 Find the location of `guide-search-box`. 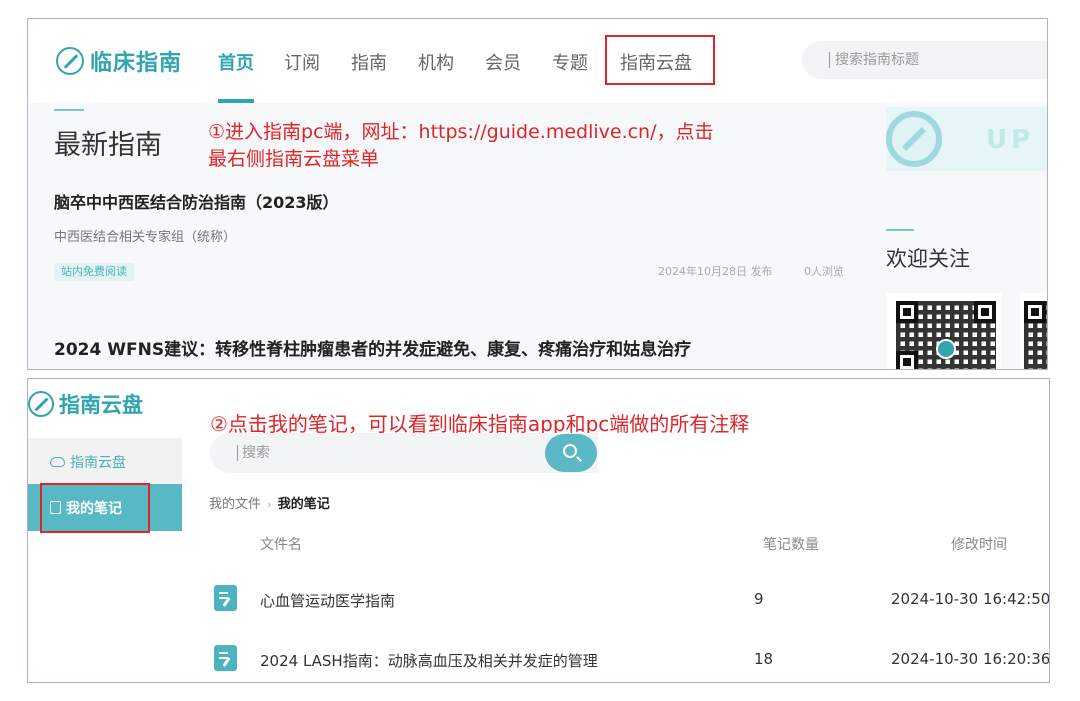

guide-search-box is located at coordinates (924, 60).